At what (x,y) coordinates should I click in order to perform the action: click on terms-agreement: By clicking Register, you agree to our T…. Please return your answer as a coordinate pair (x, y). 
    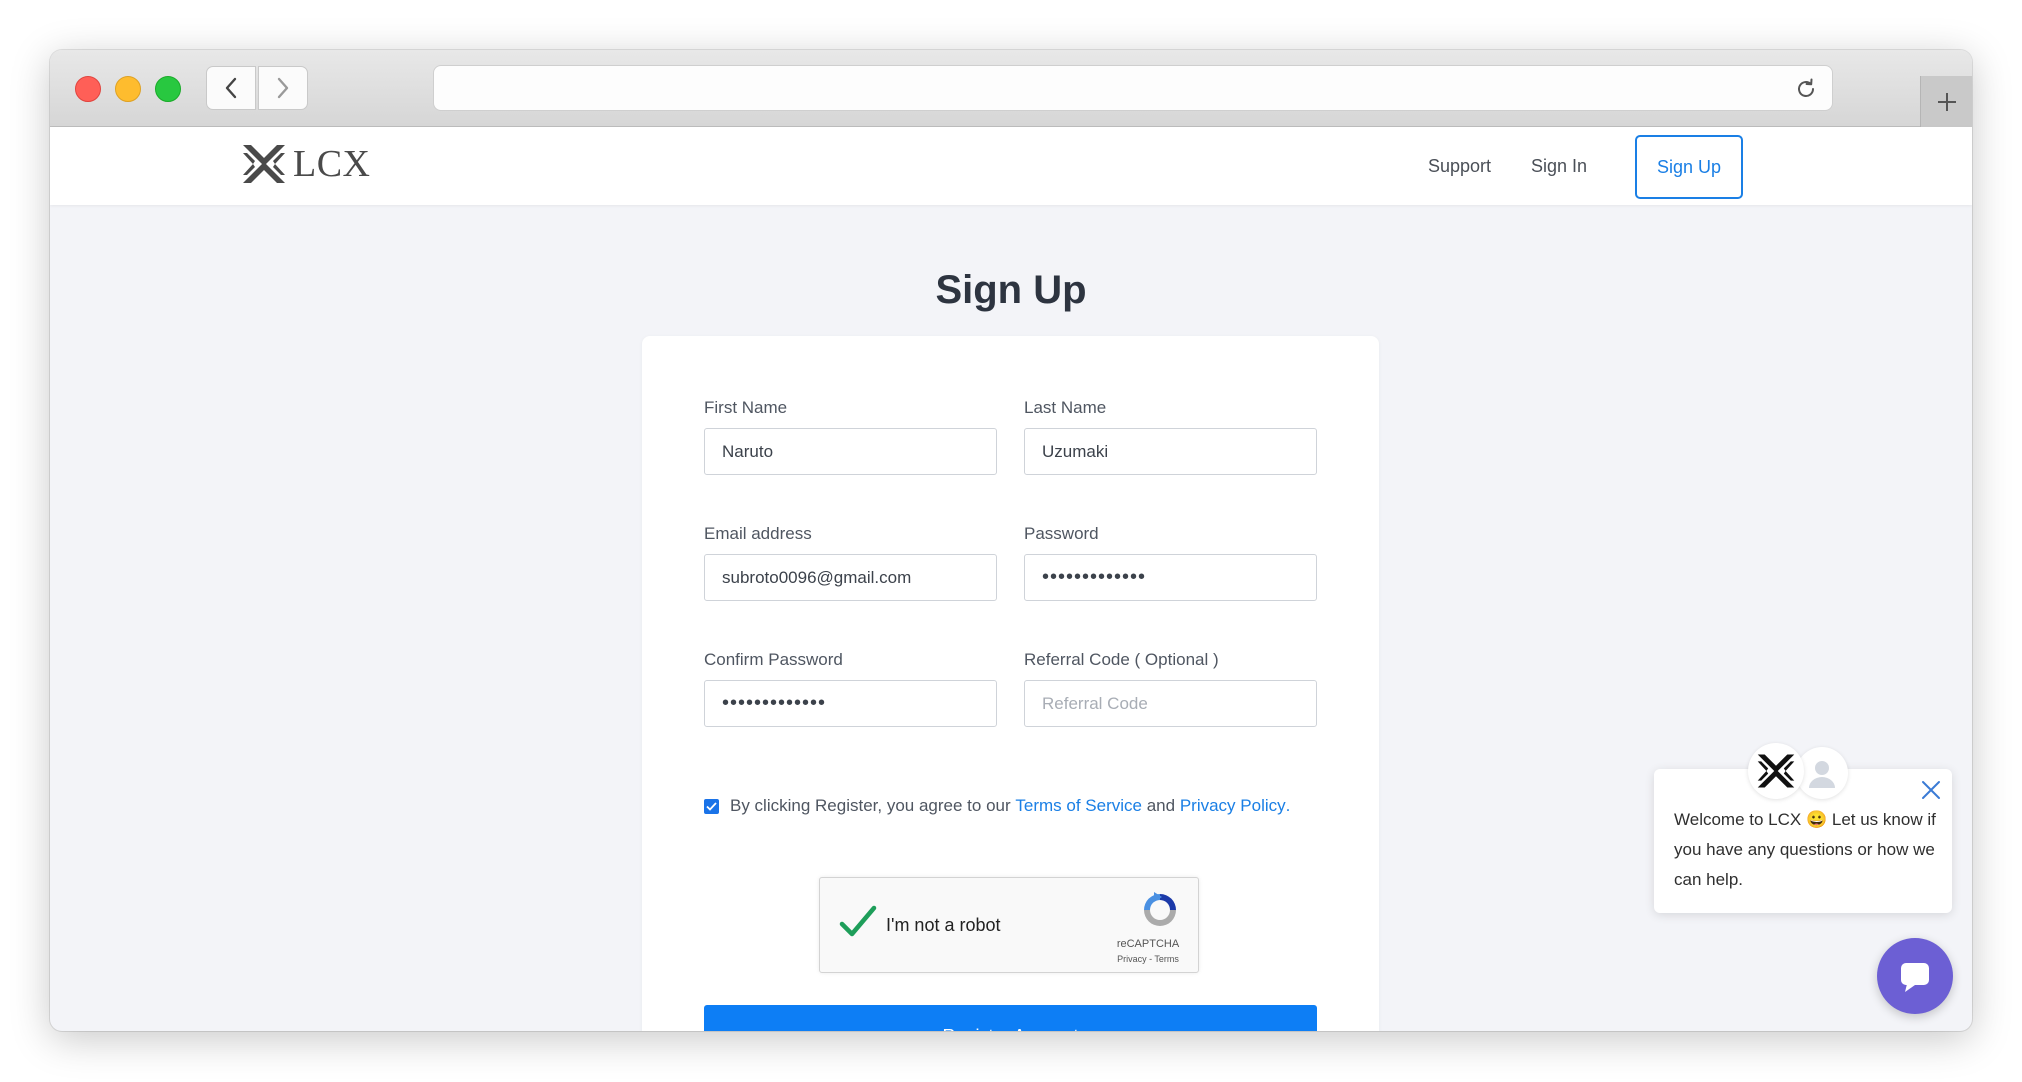
    Looking at the image, I should click on (997, 806).